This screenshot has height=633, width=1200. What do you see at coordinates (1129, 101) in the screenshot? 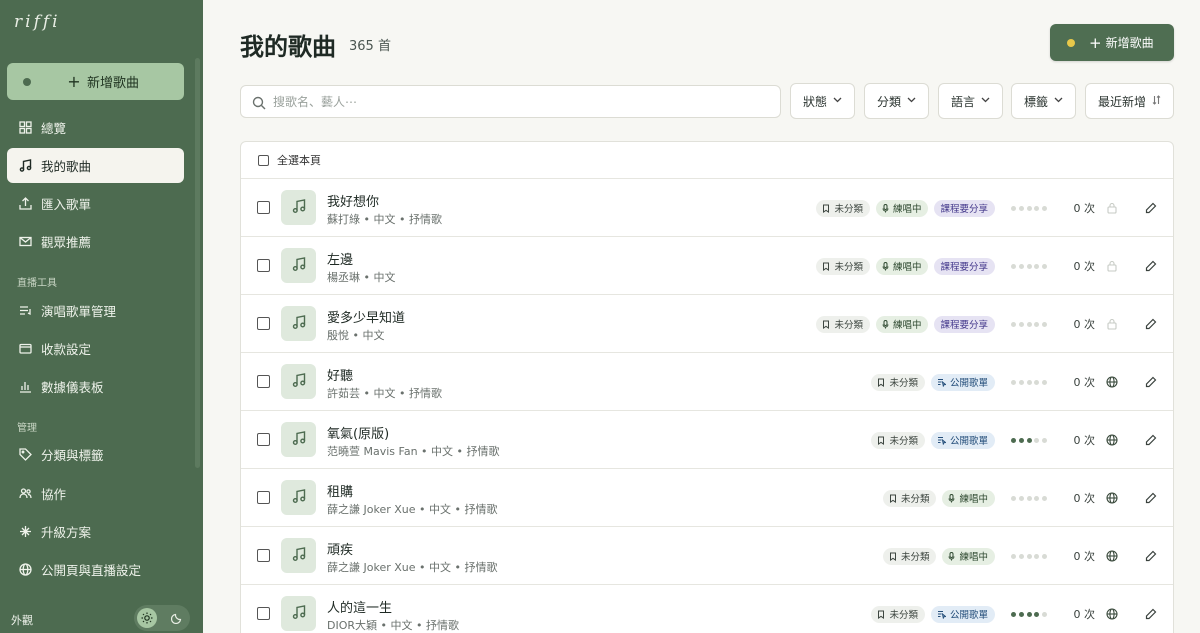
I see `sort-dropdown: 最近新增` at bounding box center [1129, 101].